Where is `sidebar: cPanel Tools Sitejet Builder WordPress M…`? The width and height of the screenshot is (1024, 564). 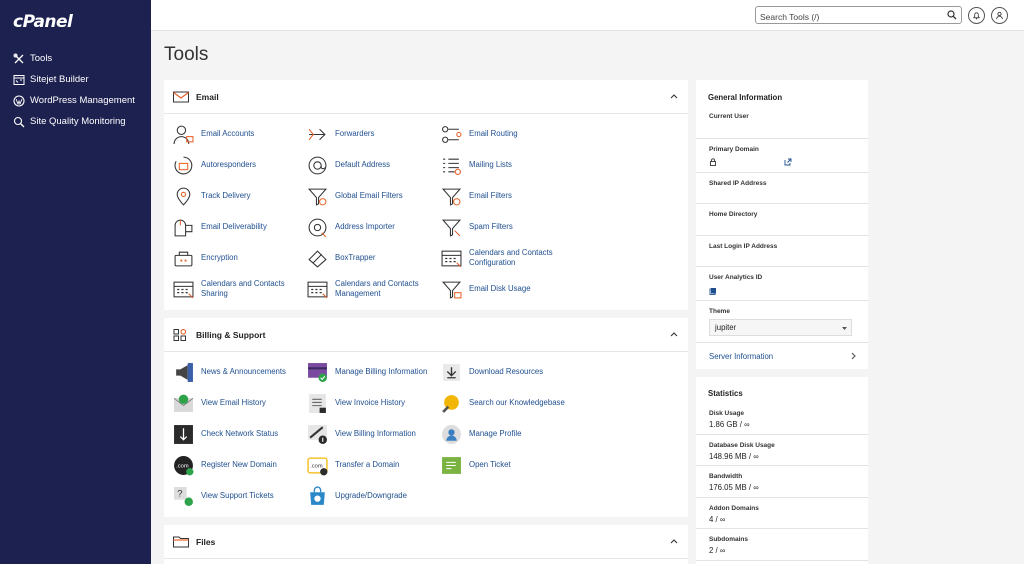 sidebar: cPanel Tools Sitejet Builder WordPress M… is located at coordinates (75, 282).